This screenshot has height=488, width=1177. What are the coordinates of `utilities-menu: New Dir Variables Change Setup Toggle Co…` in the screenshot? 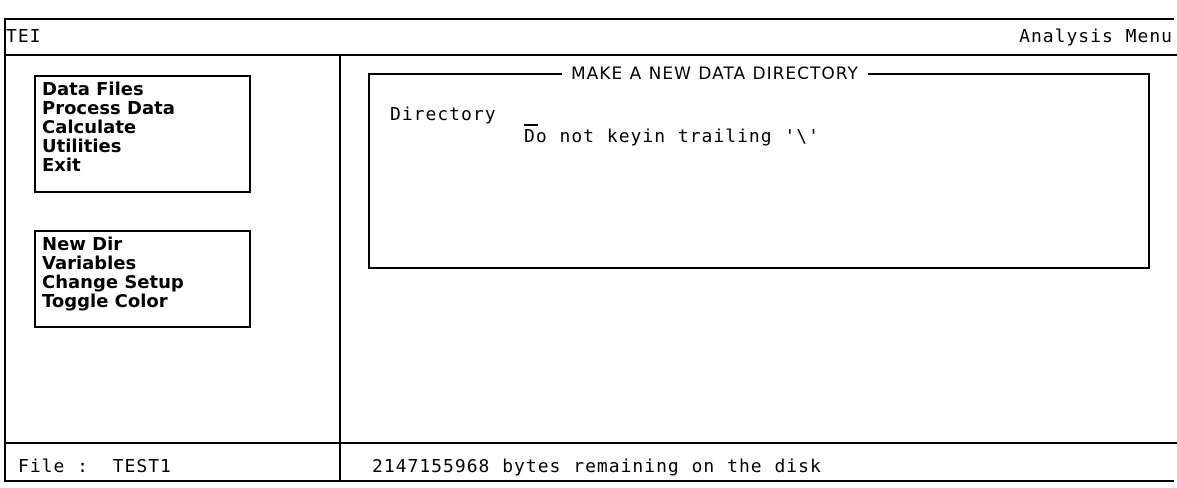 It's located at (142, 279).